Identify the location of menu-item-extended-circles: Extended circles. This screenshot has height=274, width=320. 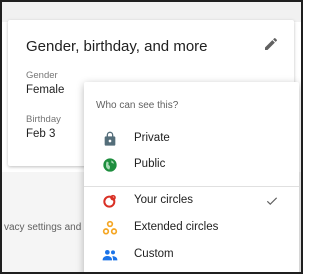
(191, 228).